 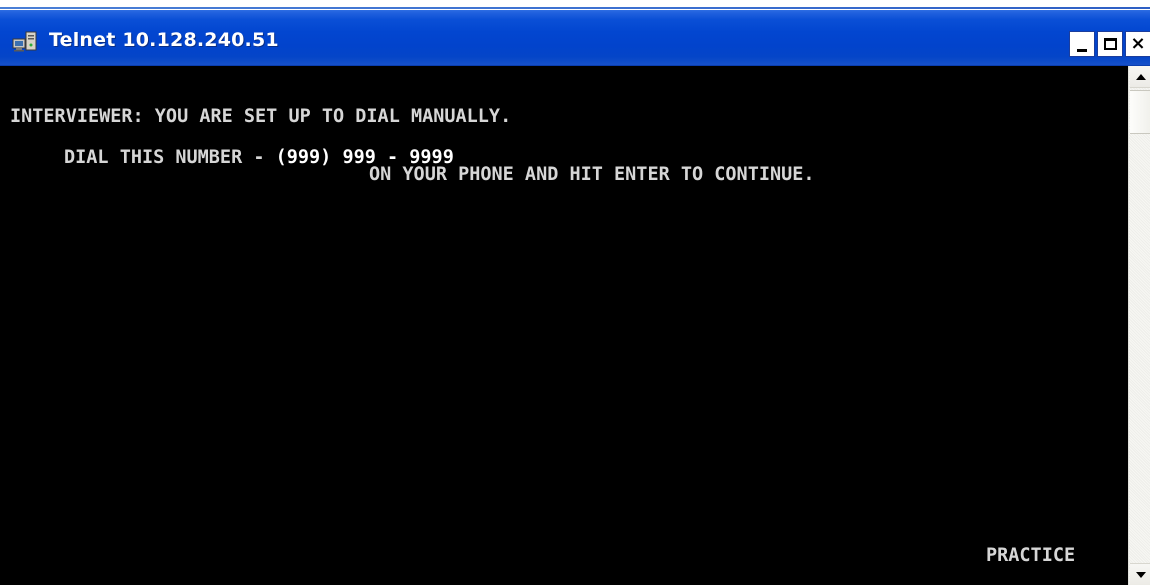 What do you see at coordinates (575, 5) in the screenshot?
I see `window-top-edge` at bounding box center [575, 5].